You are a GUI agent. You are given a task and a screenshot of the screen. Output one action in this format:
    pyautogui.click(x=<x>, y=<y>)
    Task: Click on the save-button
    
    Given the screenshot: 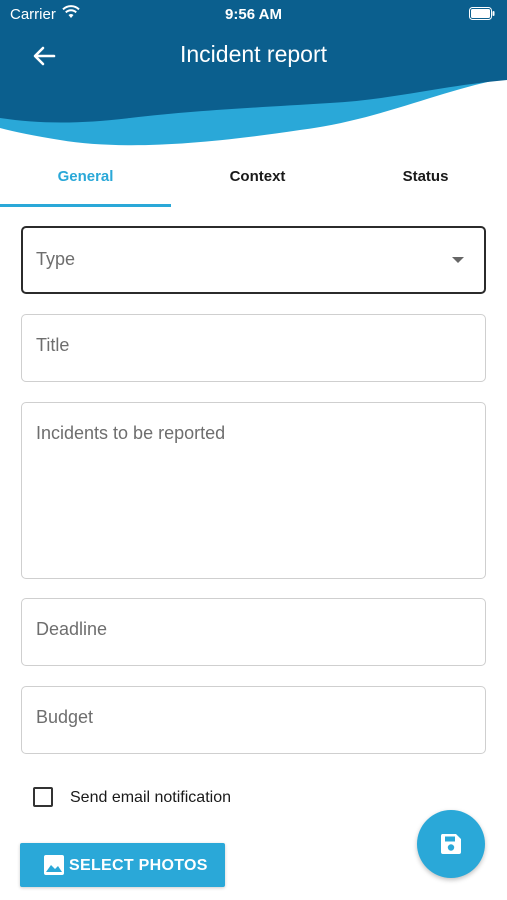 What is the action you would take?
    pyautogui.click(x=451, y=844)
    